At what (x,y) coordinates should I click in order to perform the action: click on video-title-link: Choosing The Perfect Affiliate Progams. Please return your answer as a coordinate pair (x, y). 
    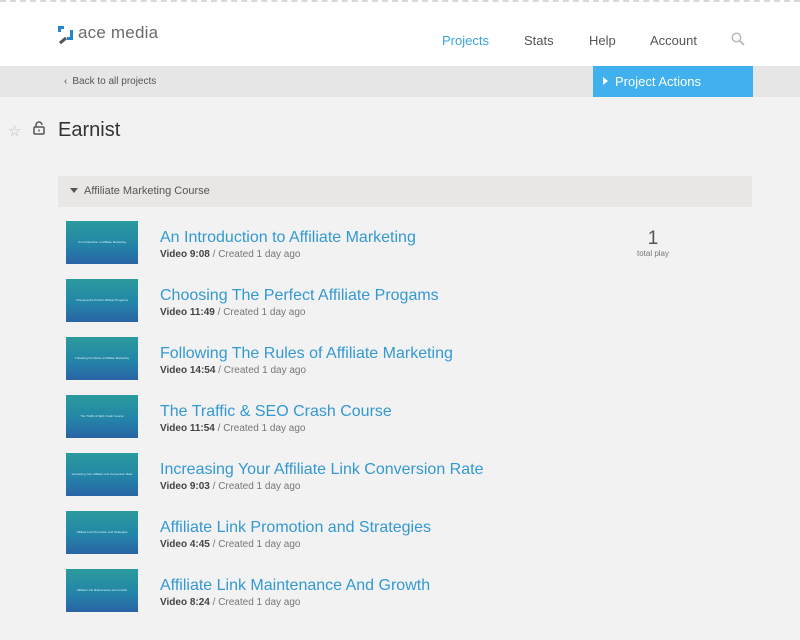
    Looking at the image, I should click on (299, 296).